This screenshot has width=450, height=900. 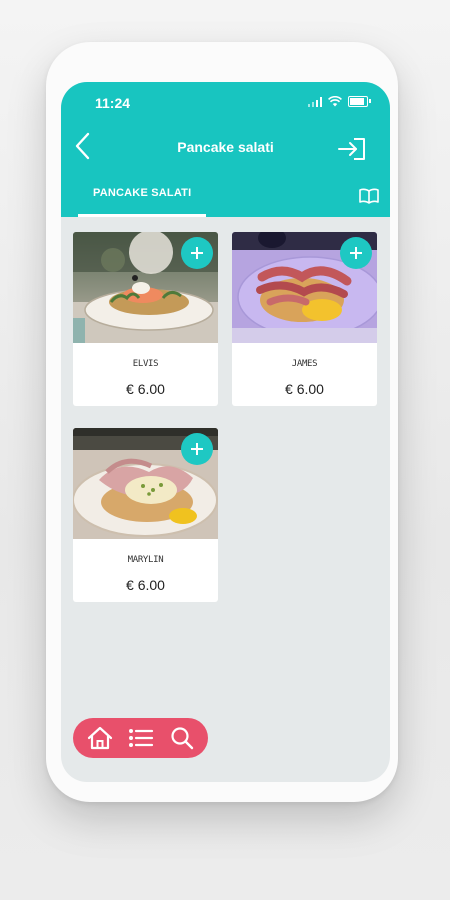 I want to click on menu-list-button, so click(x=141, y=738).